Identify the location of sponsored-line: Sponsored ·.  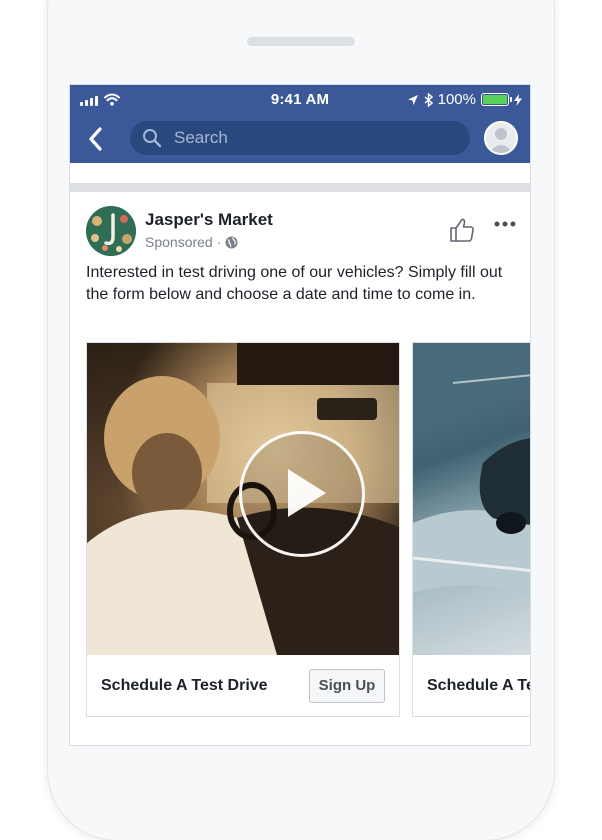
(191, 242).